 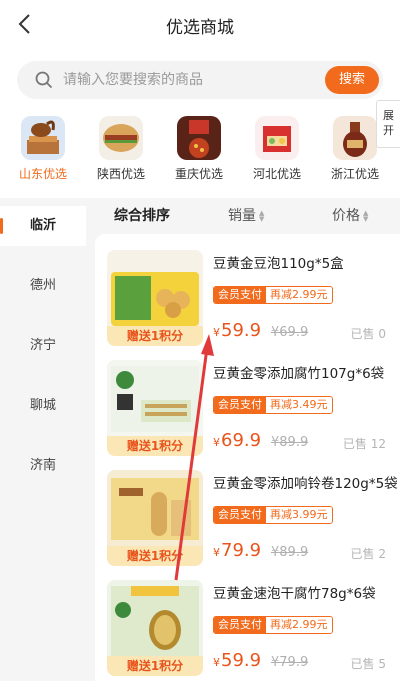 I want to click on search-button: 搜索, so click(x=352, y=80).